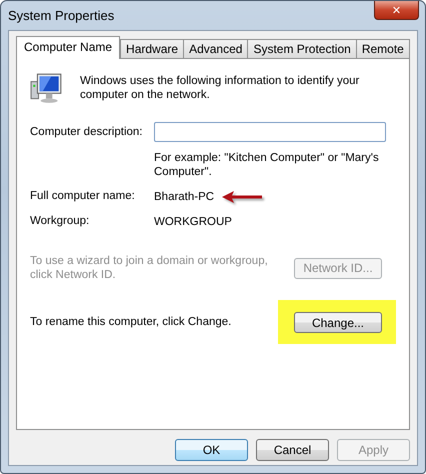 This screenshot has height=474, width=426. What do you see at coordinates (68, 47) in the screenshot?
I see `tab: Computer Name` at bounding box center [68, 47].